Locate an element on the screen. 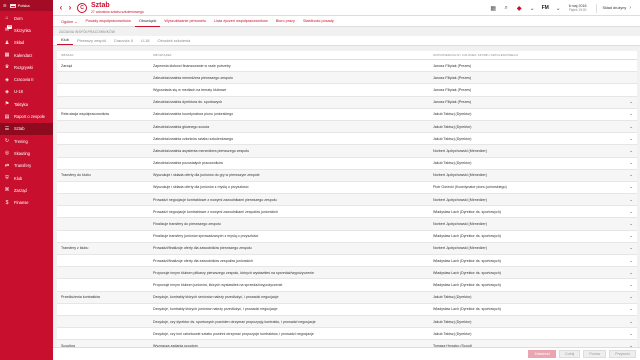 The width and height of the screenshot is (640, 360). sidebar-item-squad: ♟ Skład is located at coordinates (26, 43).